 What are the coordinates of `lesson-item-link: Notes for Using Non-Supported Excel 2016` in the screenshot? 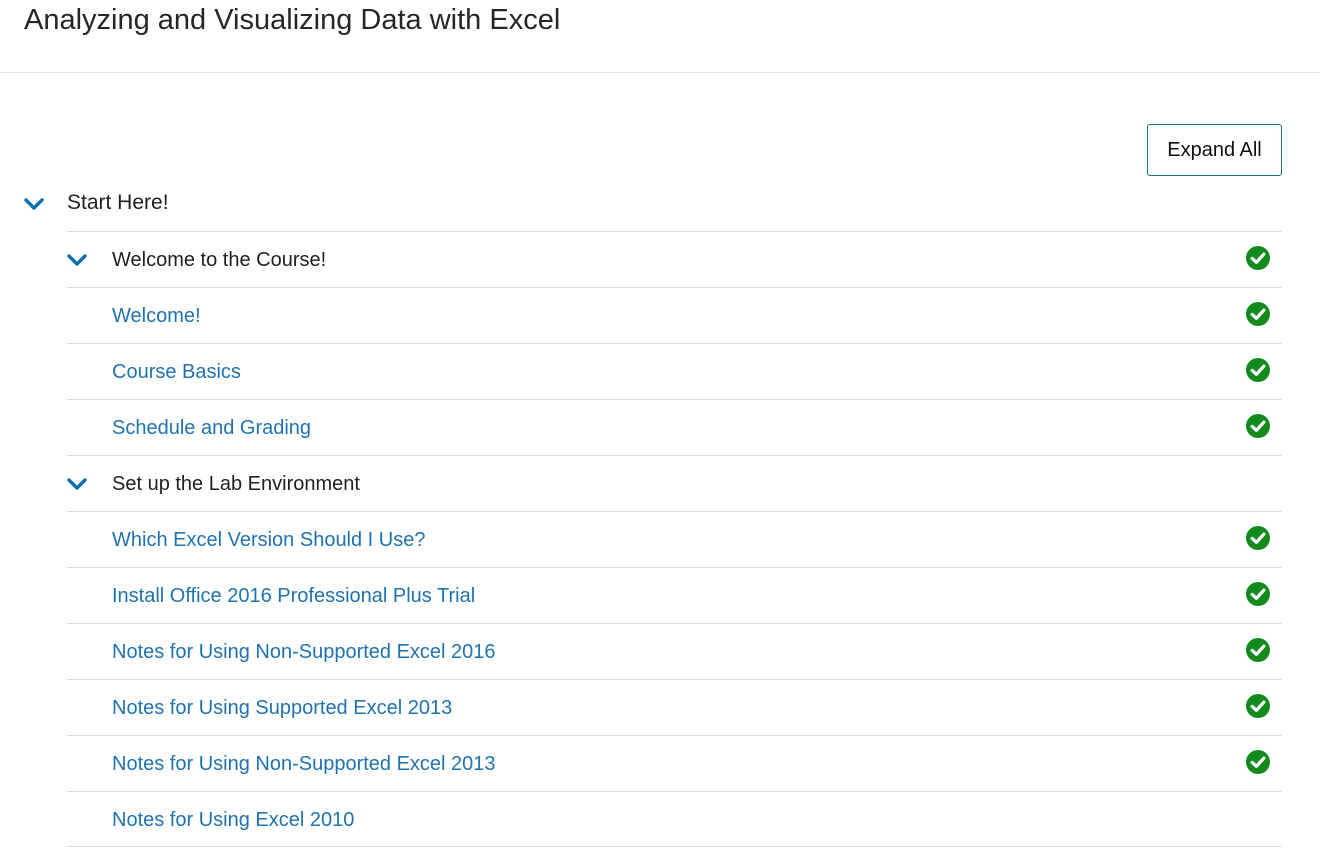 It's located at (304, 652).